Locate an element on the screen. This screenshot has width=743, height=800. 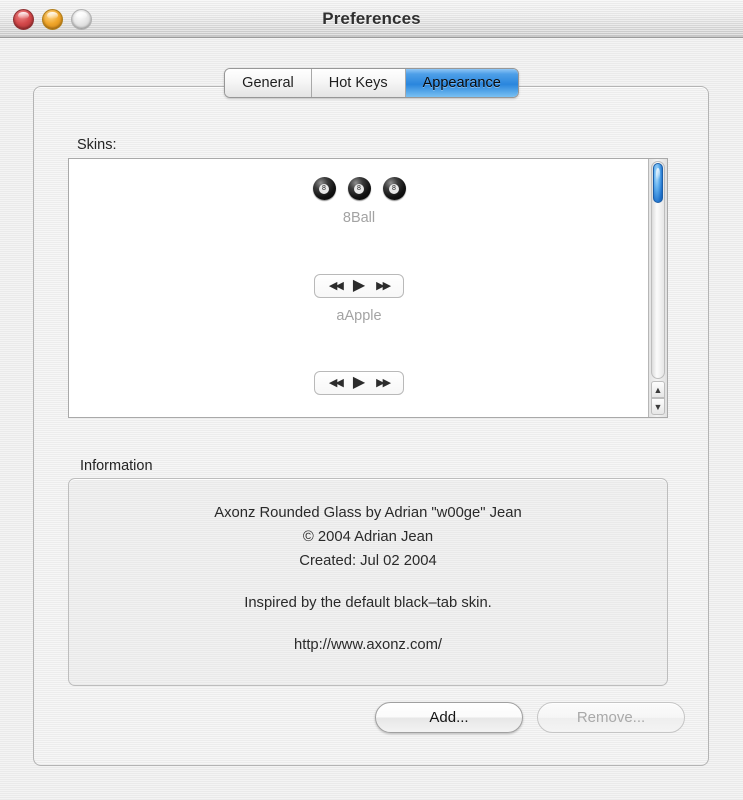
skin-name: 8Ball is located at coordinates (359, 218).